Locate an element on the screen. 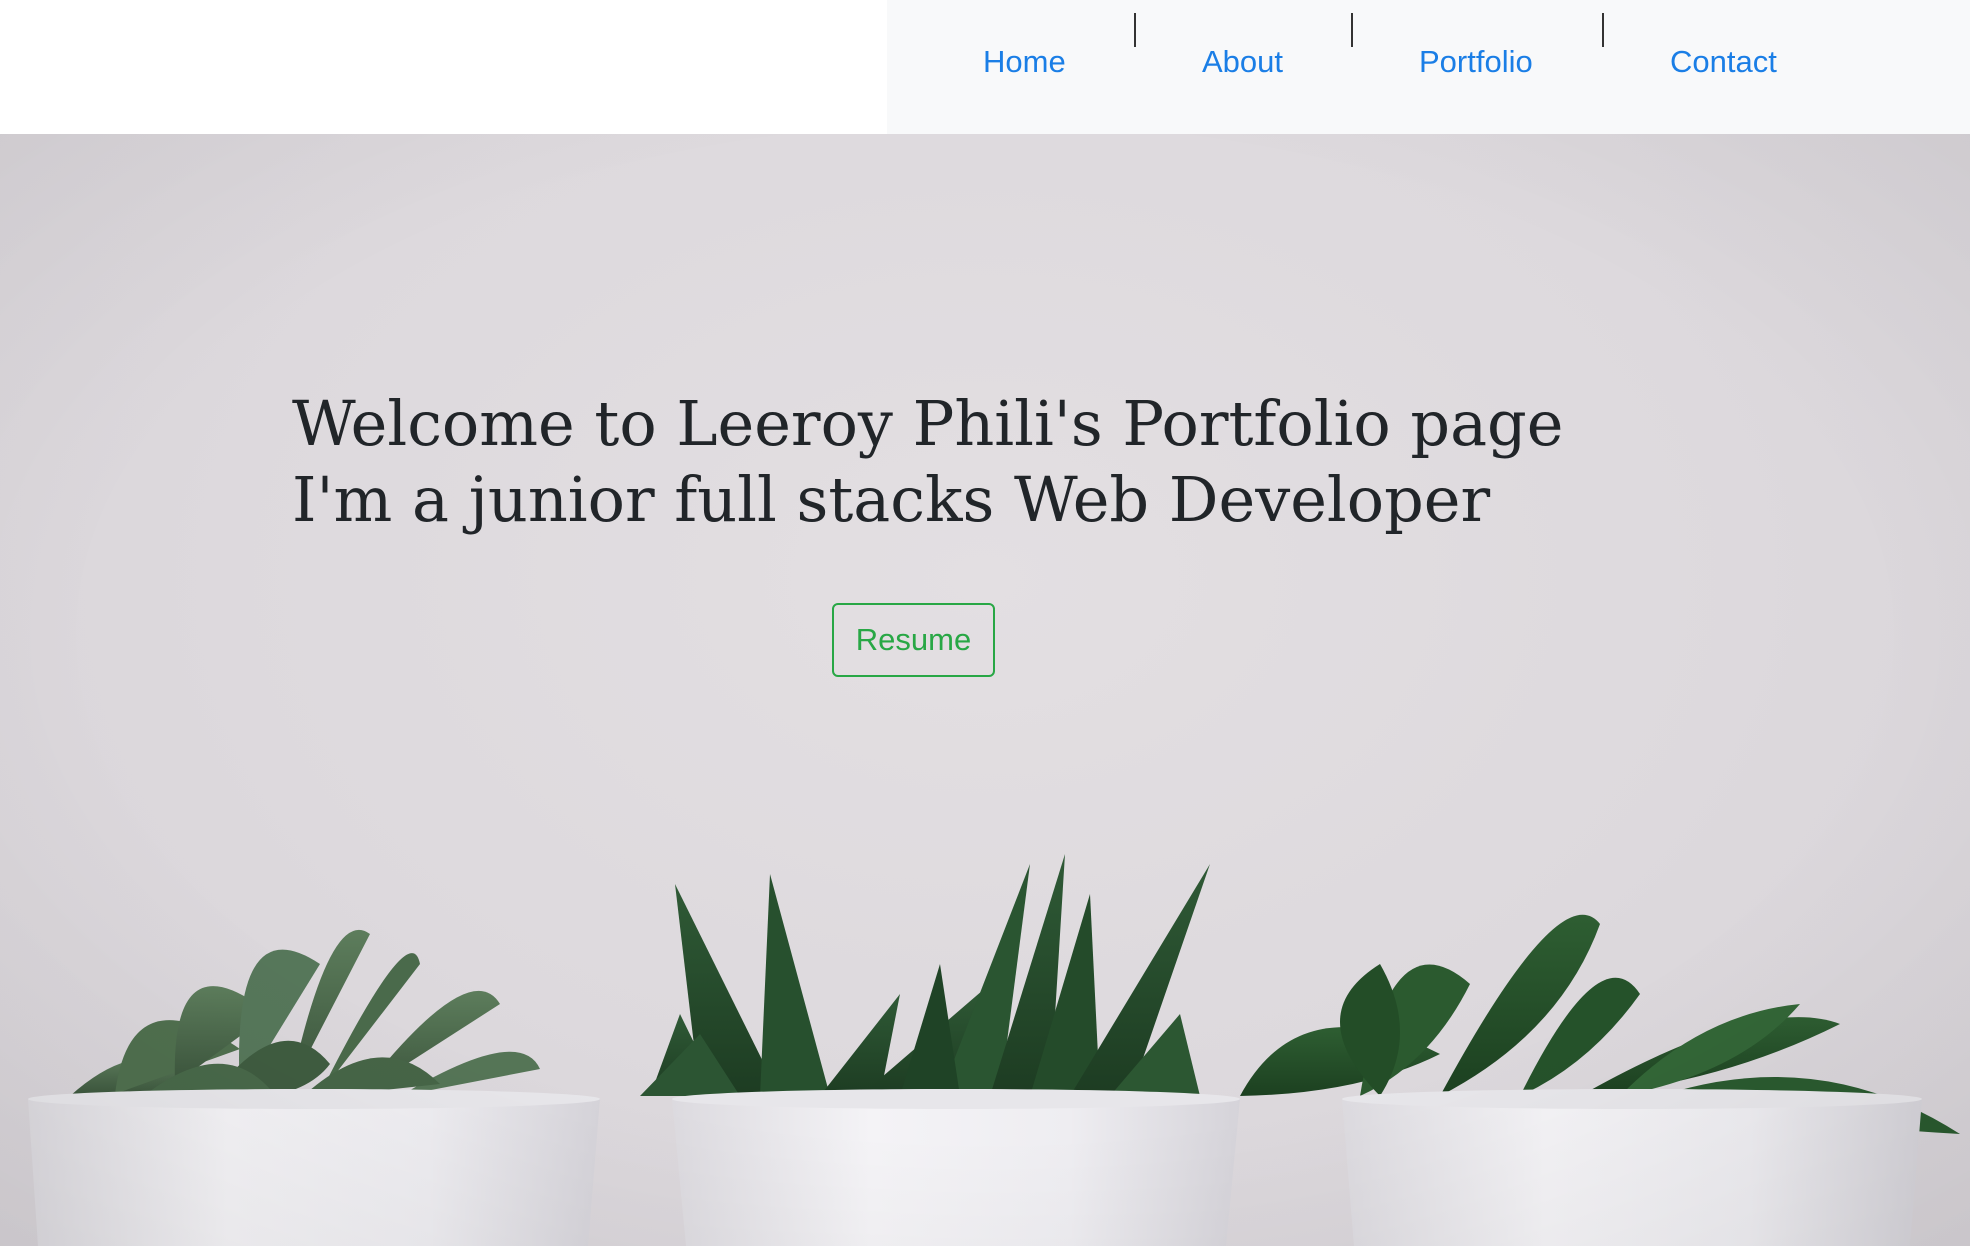 The image size is (1970, 1246). resume-button: Resume is located at coordinates (913, 640).